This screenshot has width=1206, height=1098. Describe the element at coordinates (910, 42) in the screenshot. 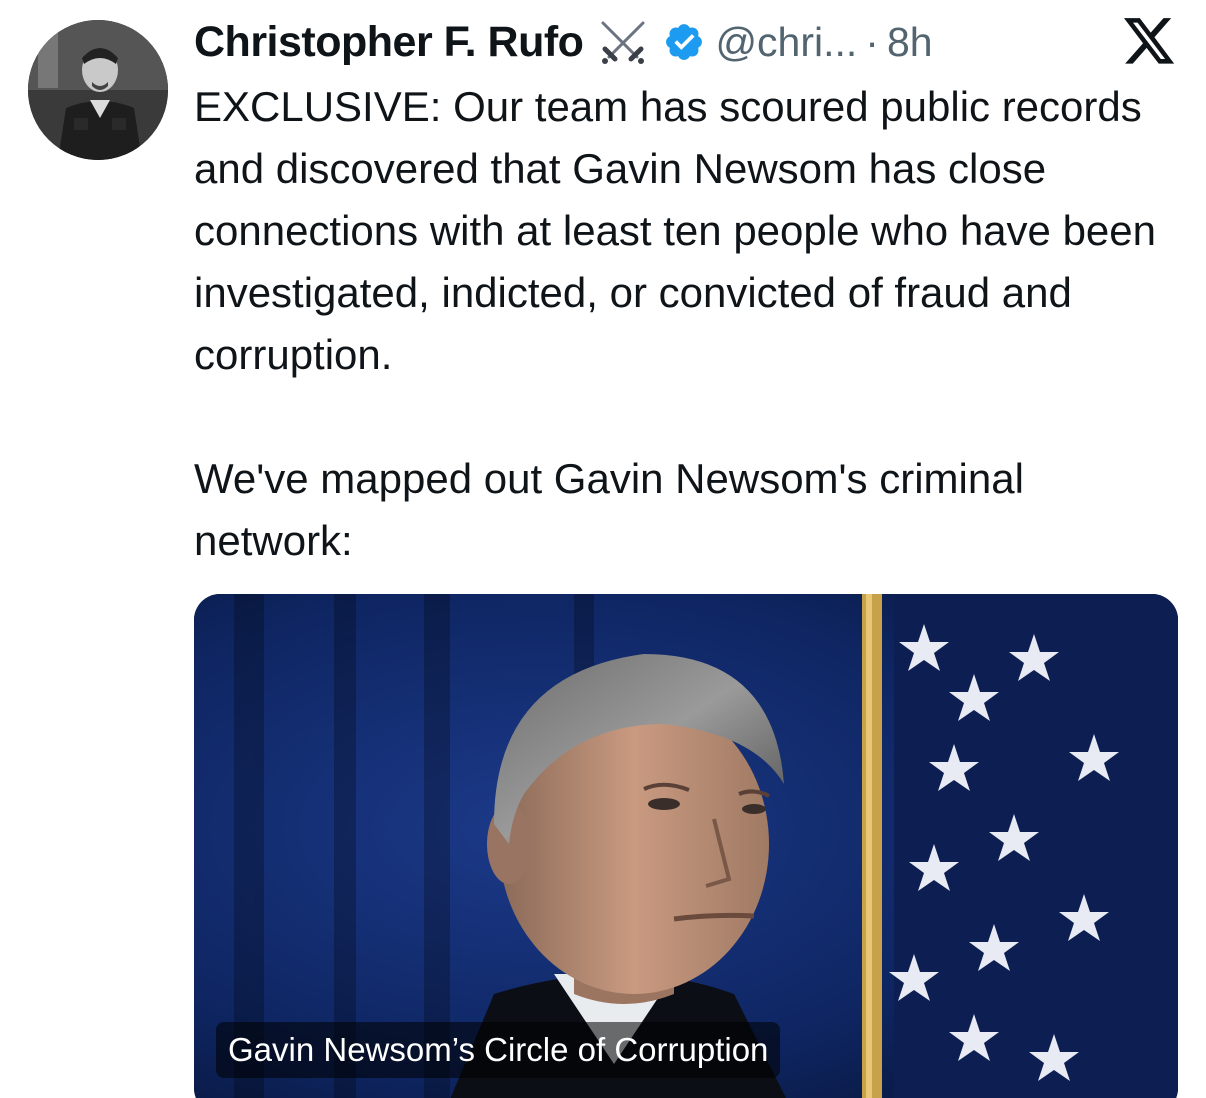

I see `timestamp: 8h` at that location.